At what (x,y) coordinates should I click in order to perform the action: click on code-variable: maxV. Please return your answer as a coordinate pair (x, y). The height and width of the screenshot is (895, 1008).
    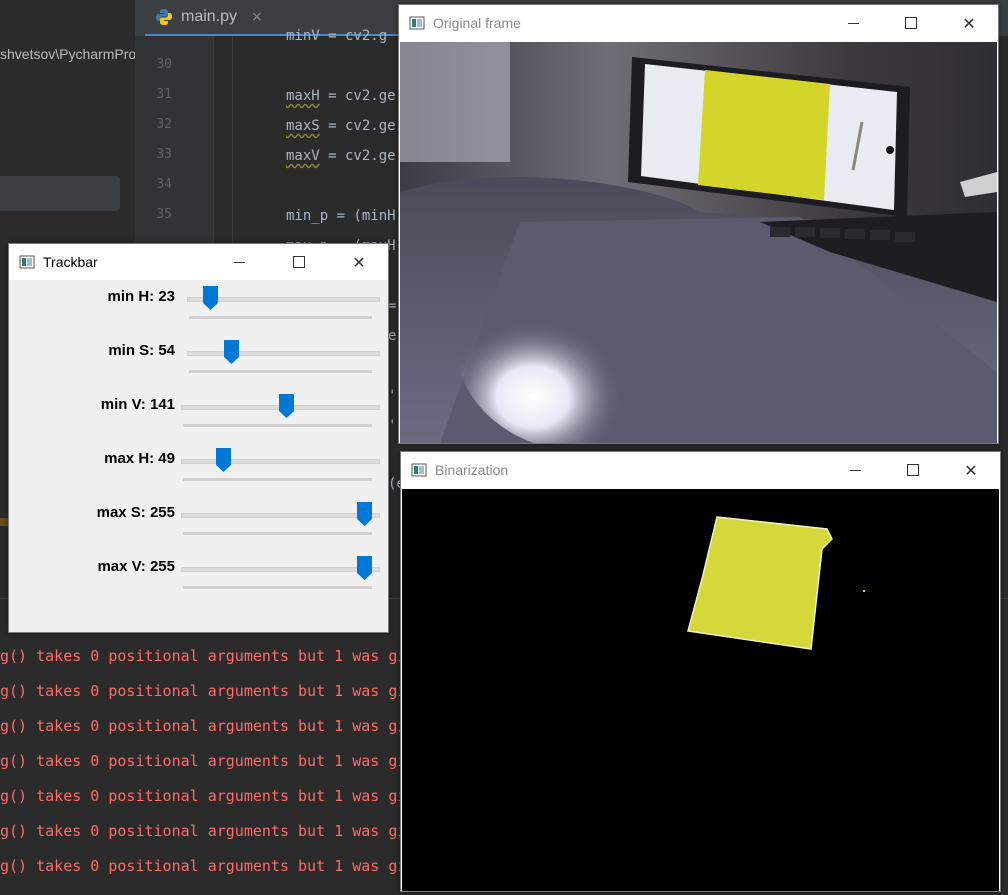
    Looking at the image, I should click on (303, 156).